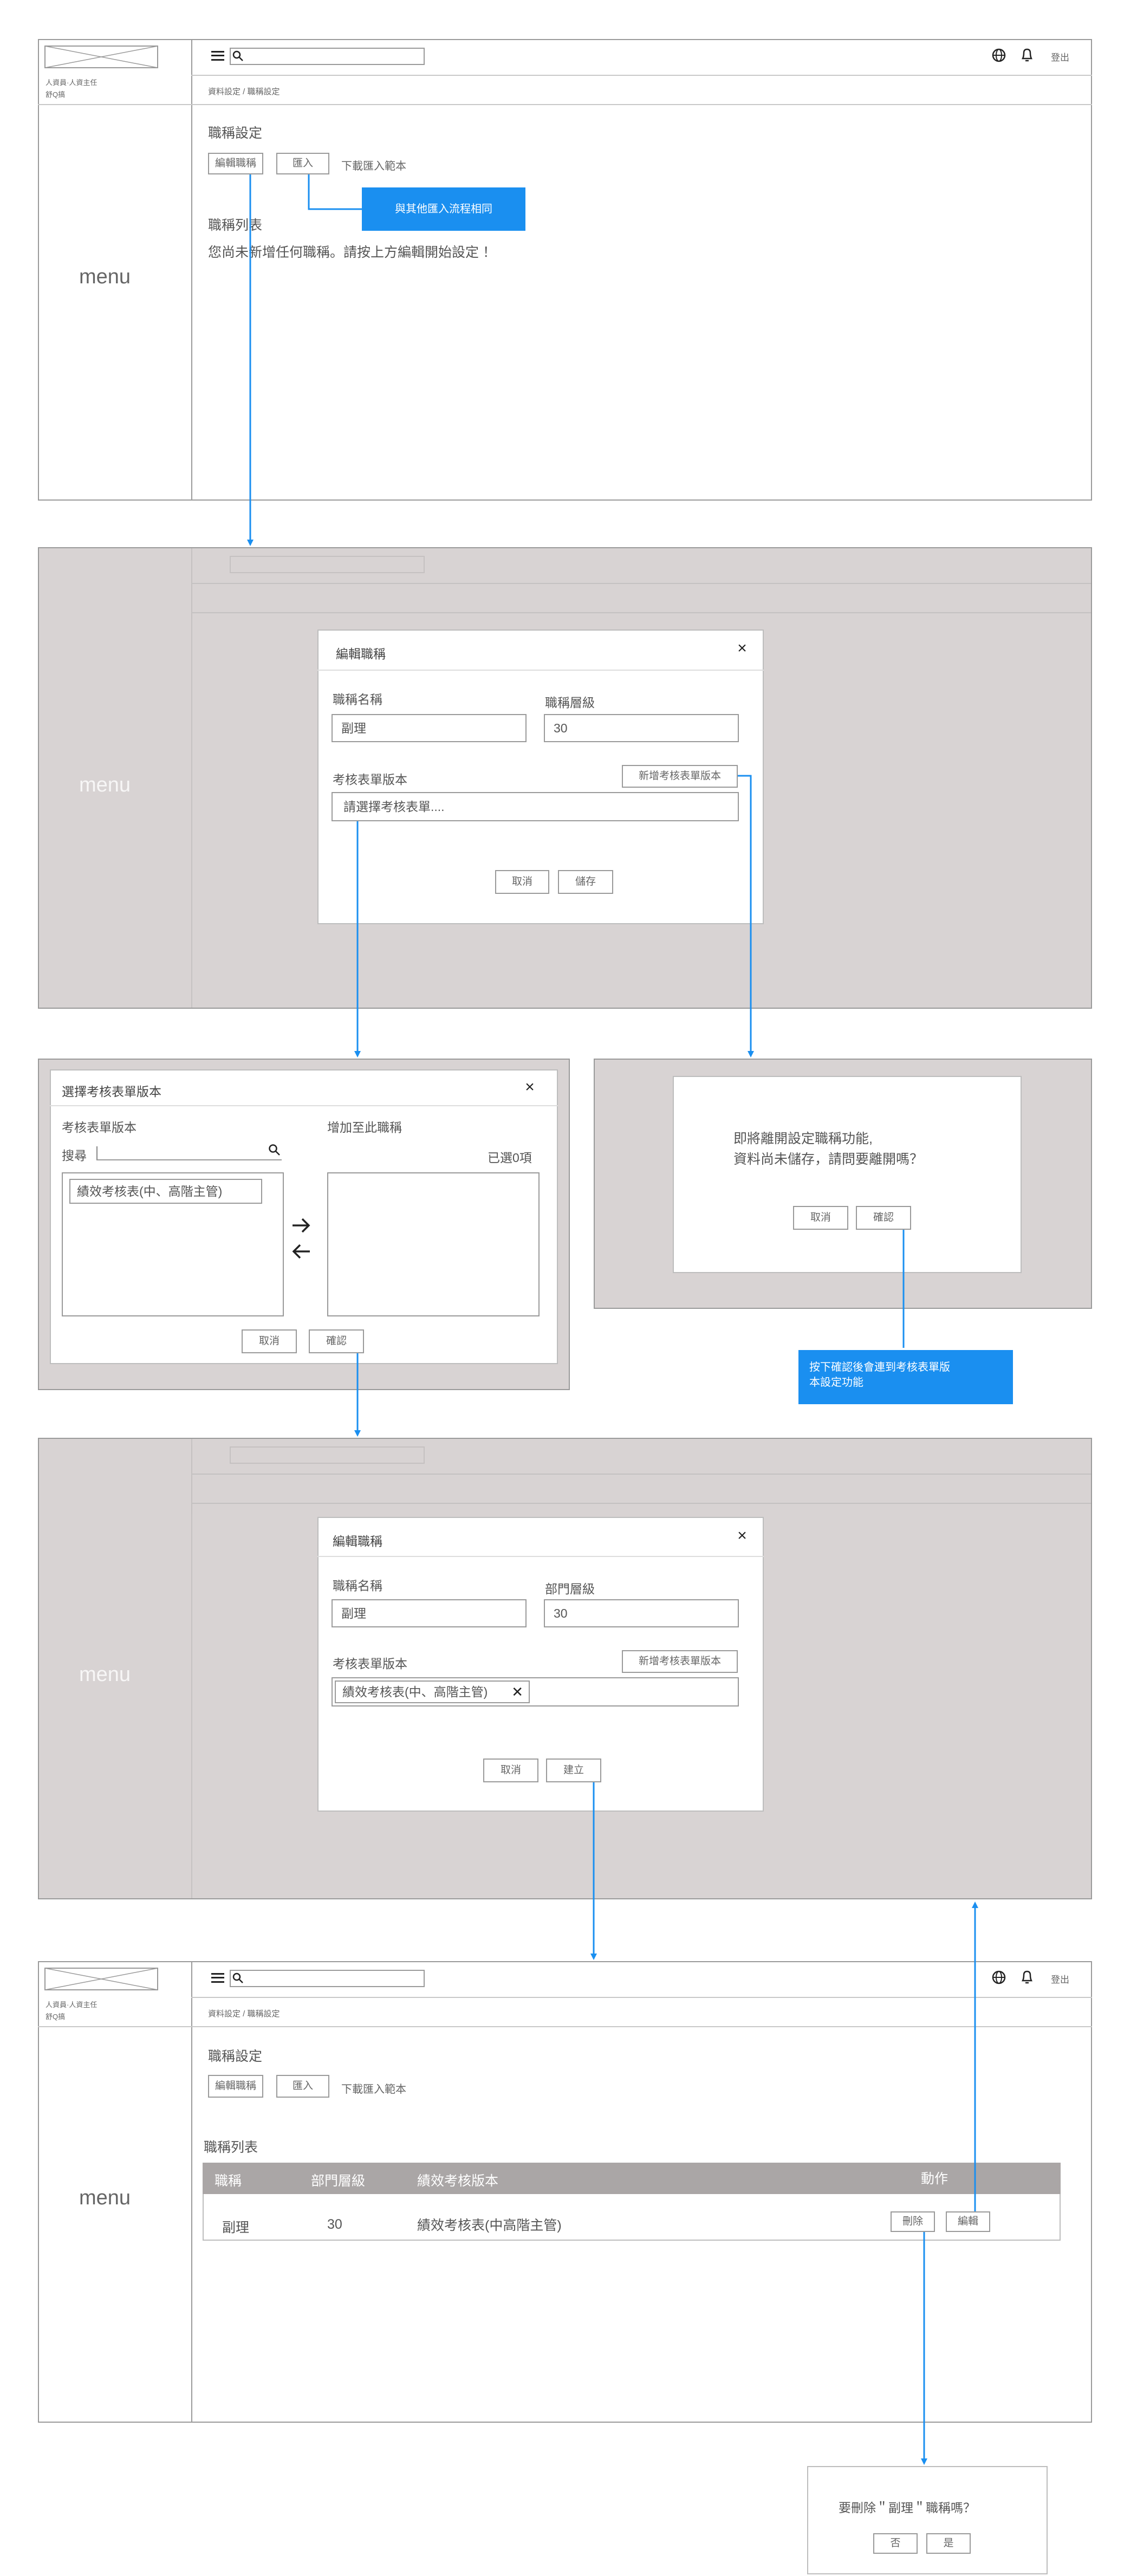 Image resolution: width=1137 pixels, height=2576 pixels. I want to click on arrow-newform-to-leave, so click(746, 916).